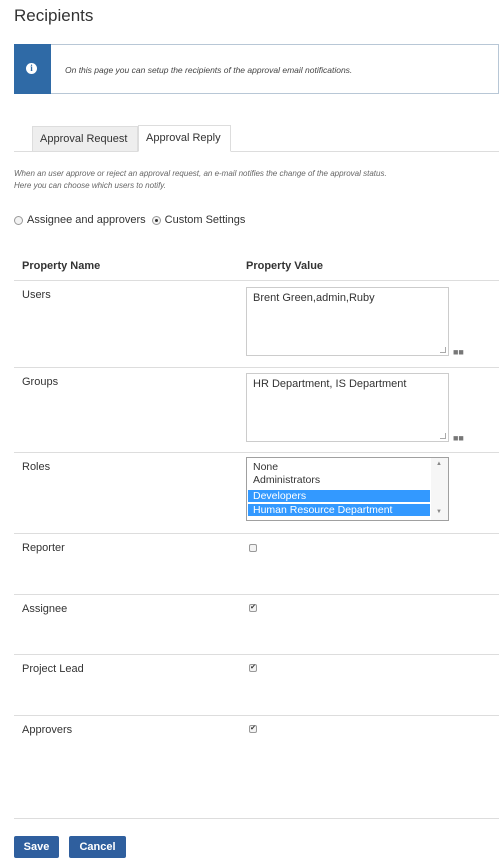 The height and width of the screenshot is (863, 499). Describe the element at coordinates (43, 548) in the screenshot. I see `reporter-label: Reporter` at that location.